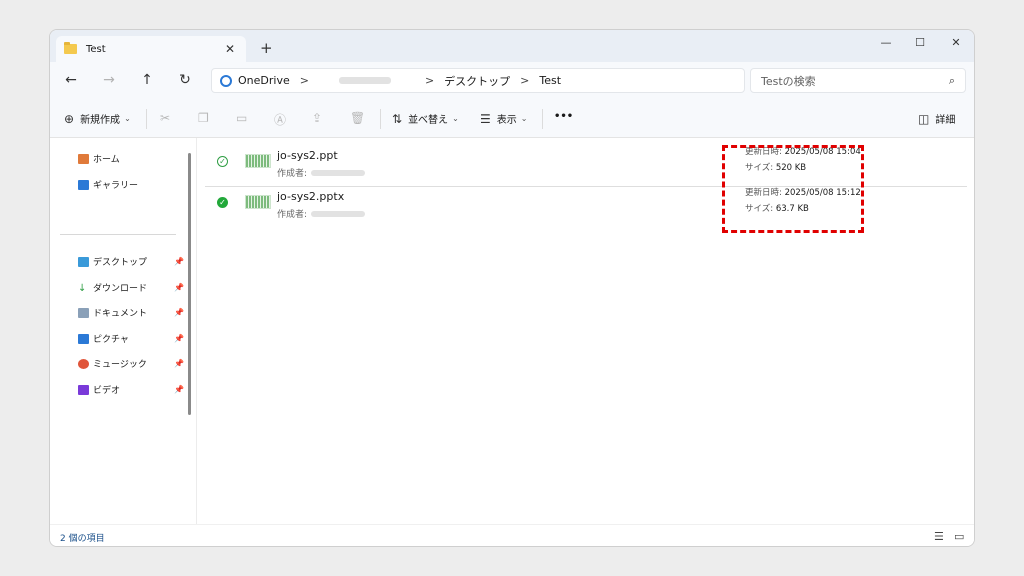 This screenshot has height=576, width=1024. I want to click on file-author: 作成者:, so click(321, 213).